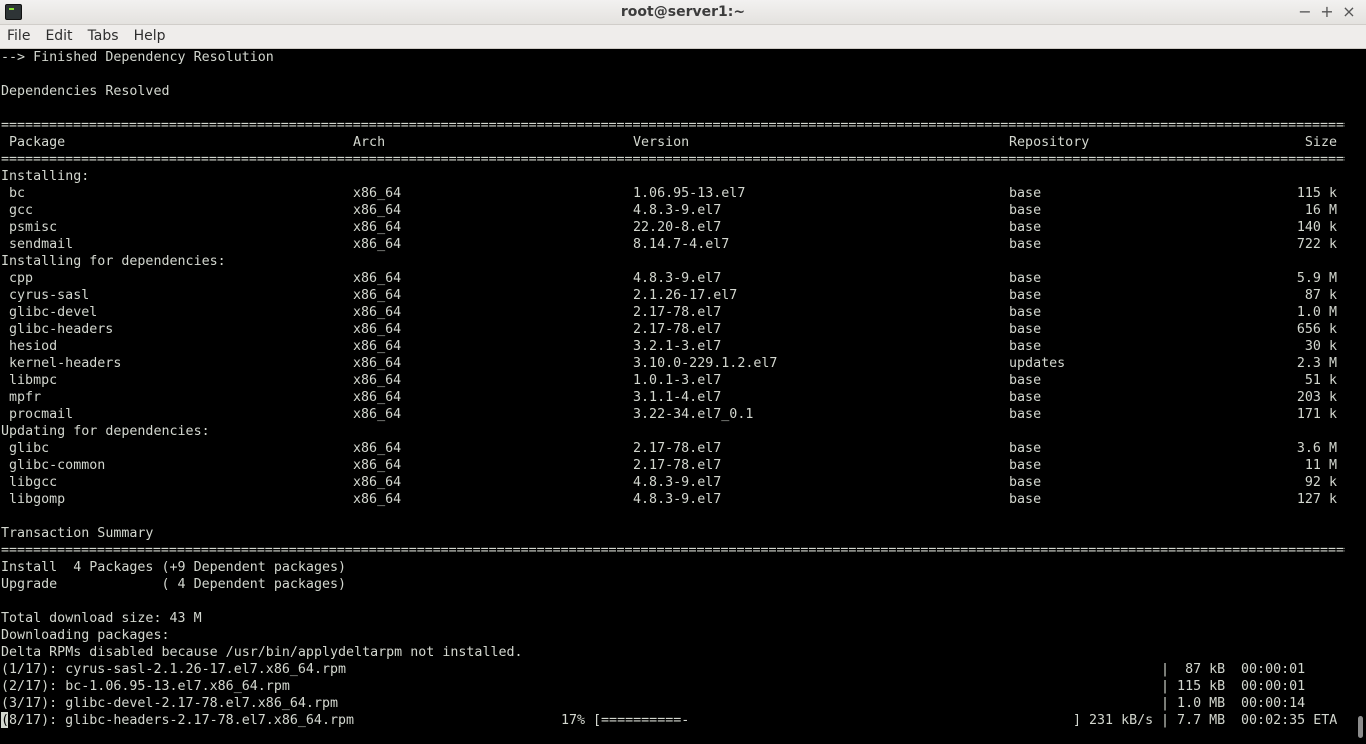 The image size is (1366, 744). What do you see at coordinates (677, 380) in the screenshot?
I see `package-version: 1.0.1-3.el7` at bounding box center [677, 380].